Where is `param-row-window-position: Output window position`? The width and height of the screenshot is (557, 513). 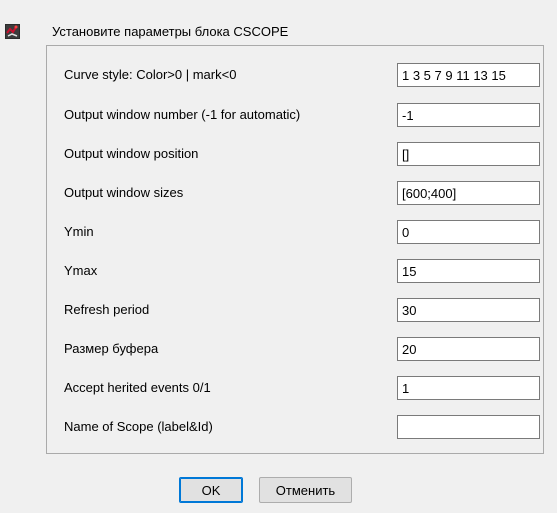
param-row-window-position: Output window position is located at coordinates (295, 154).